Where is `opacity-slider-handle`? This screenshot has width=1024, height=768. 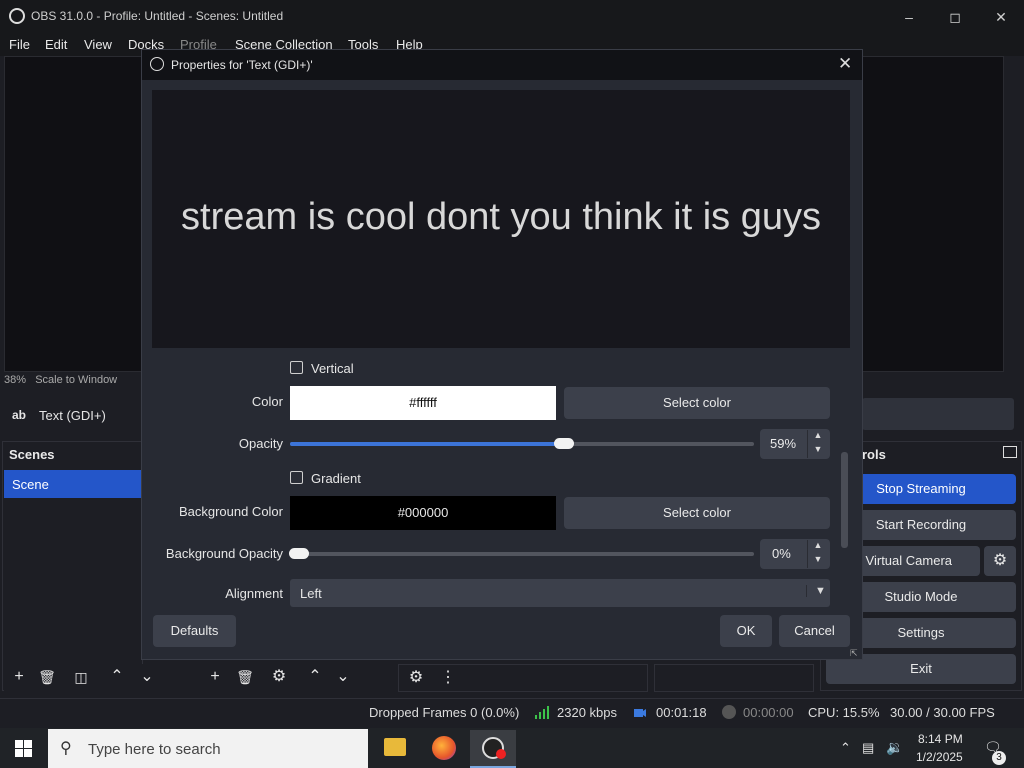 opacity-slider-handle is located at coordinates (564, 443).